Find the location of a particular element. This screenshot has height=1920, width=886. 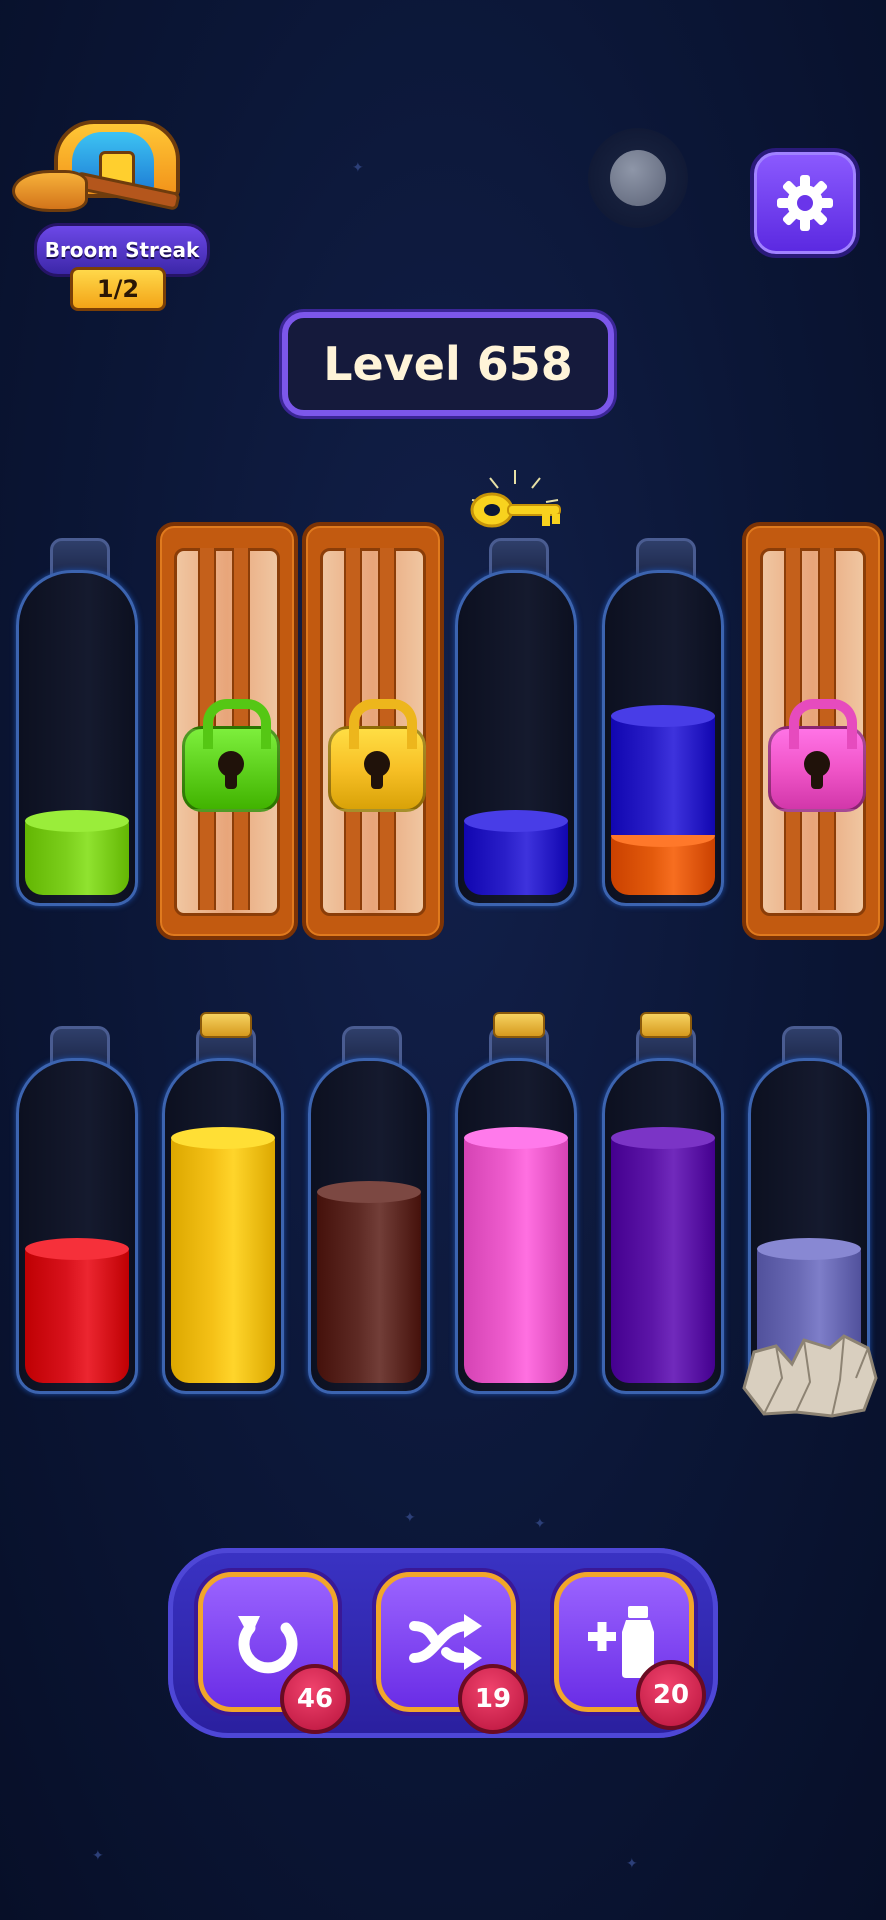

level-label: Level 658 is located at coordinates (448, 364).